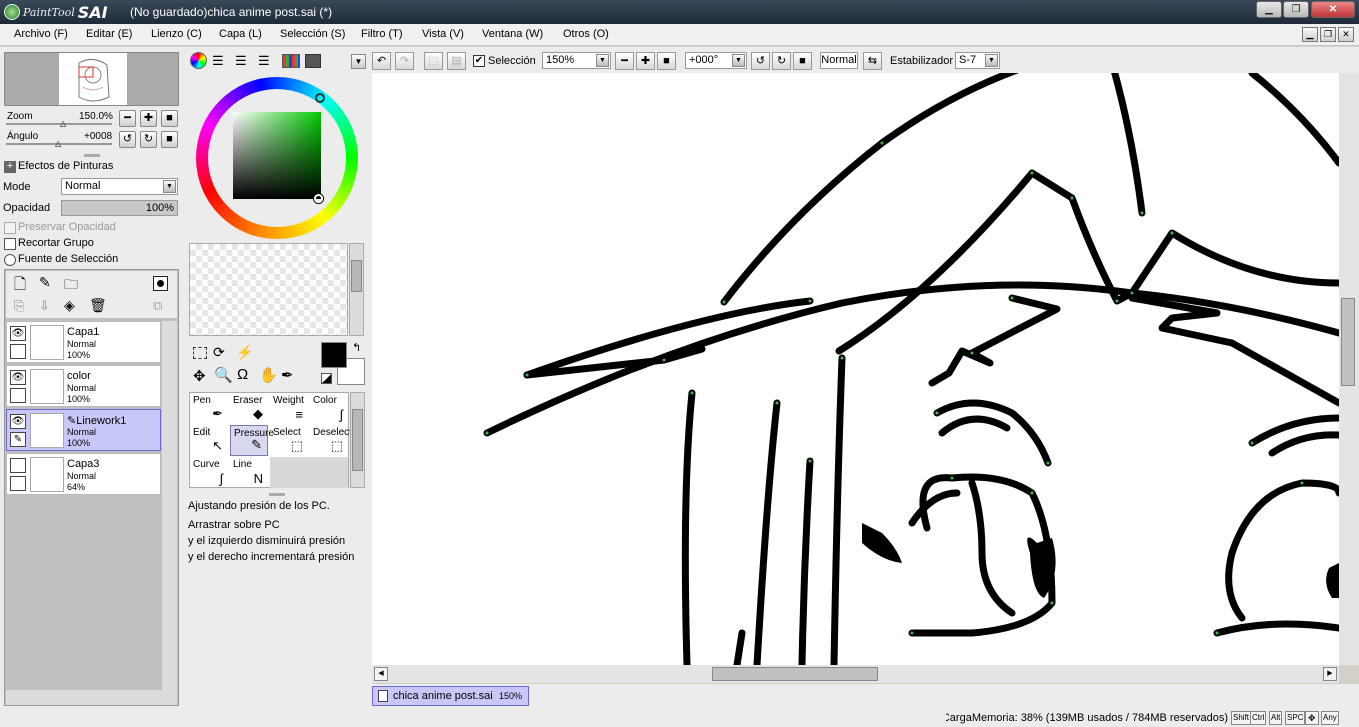  I want to click on rotate-reset-toolbar-button: ■, so click(802, 61).